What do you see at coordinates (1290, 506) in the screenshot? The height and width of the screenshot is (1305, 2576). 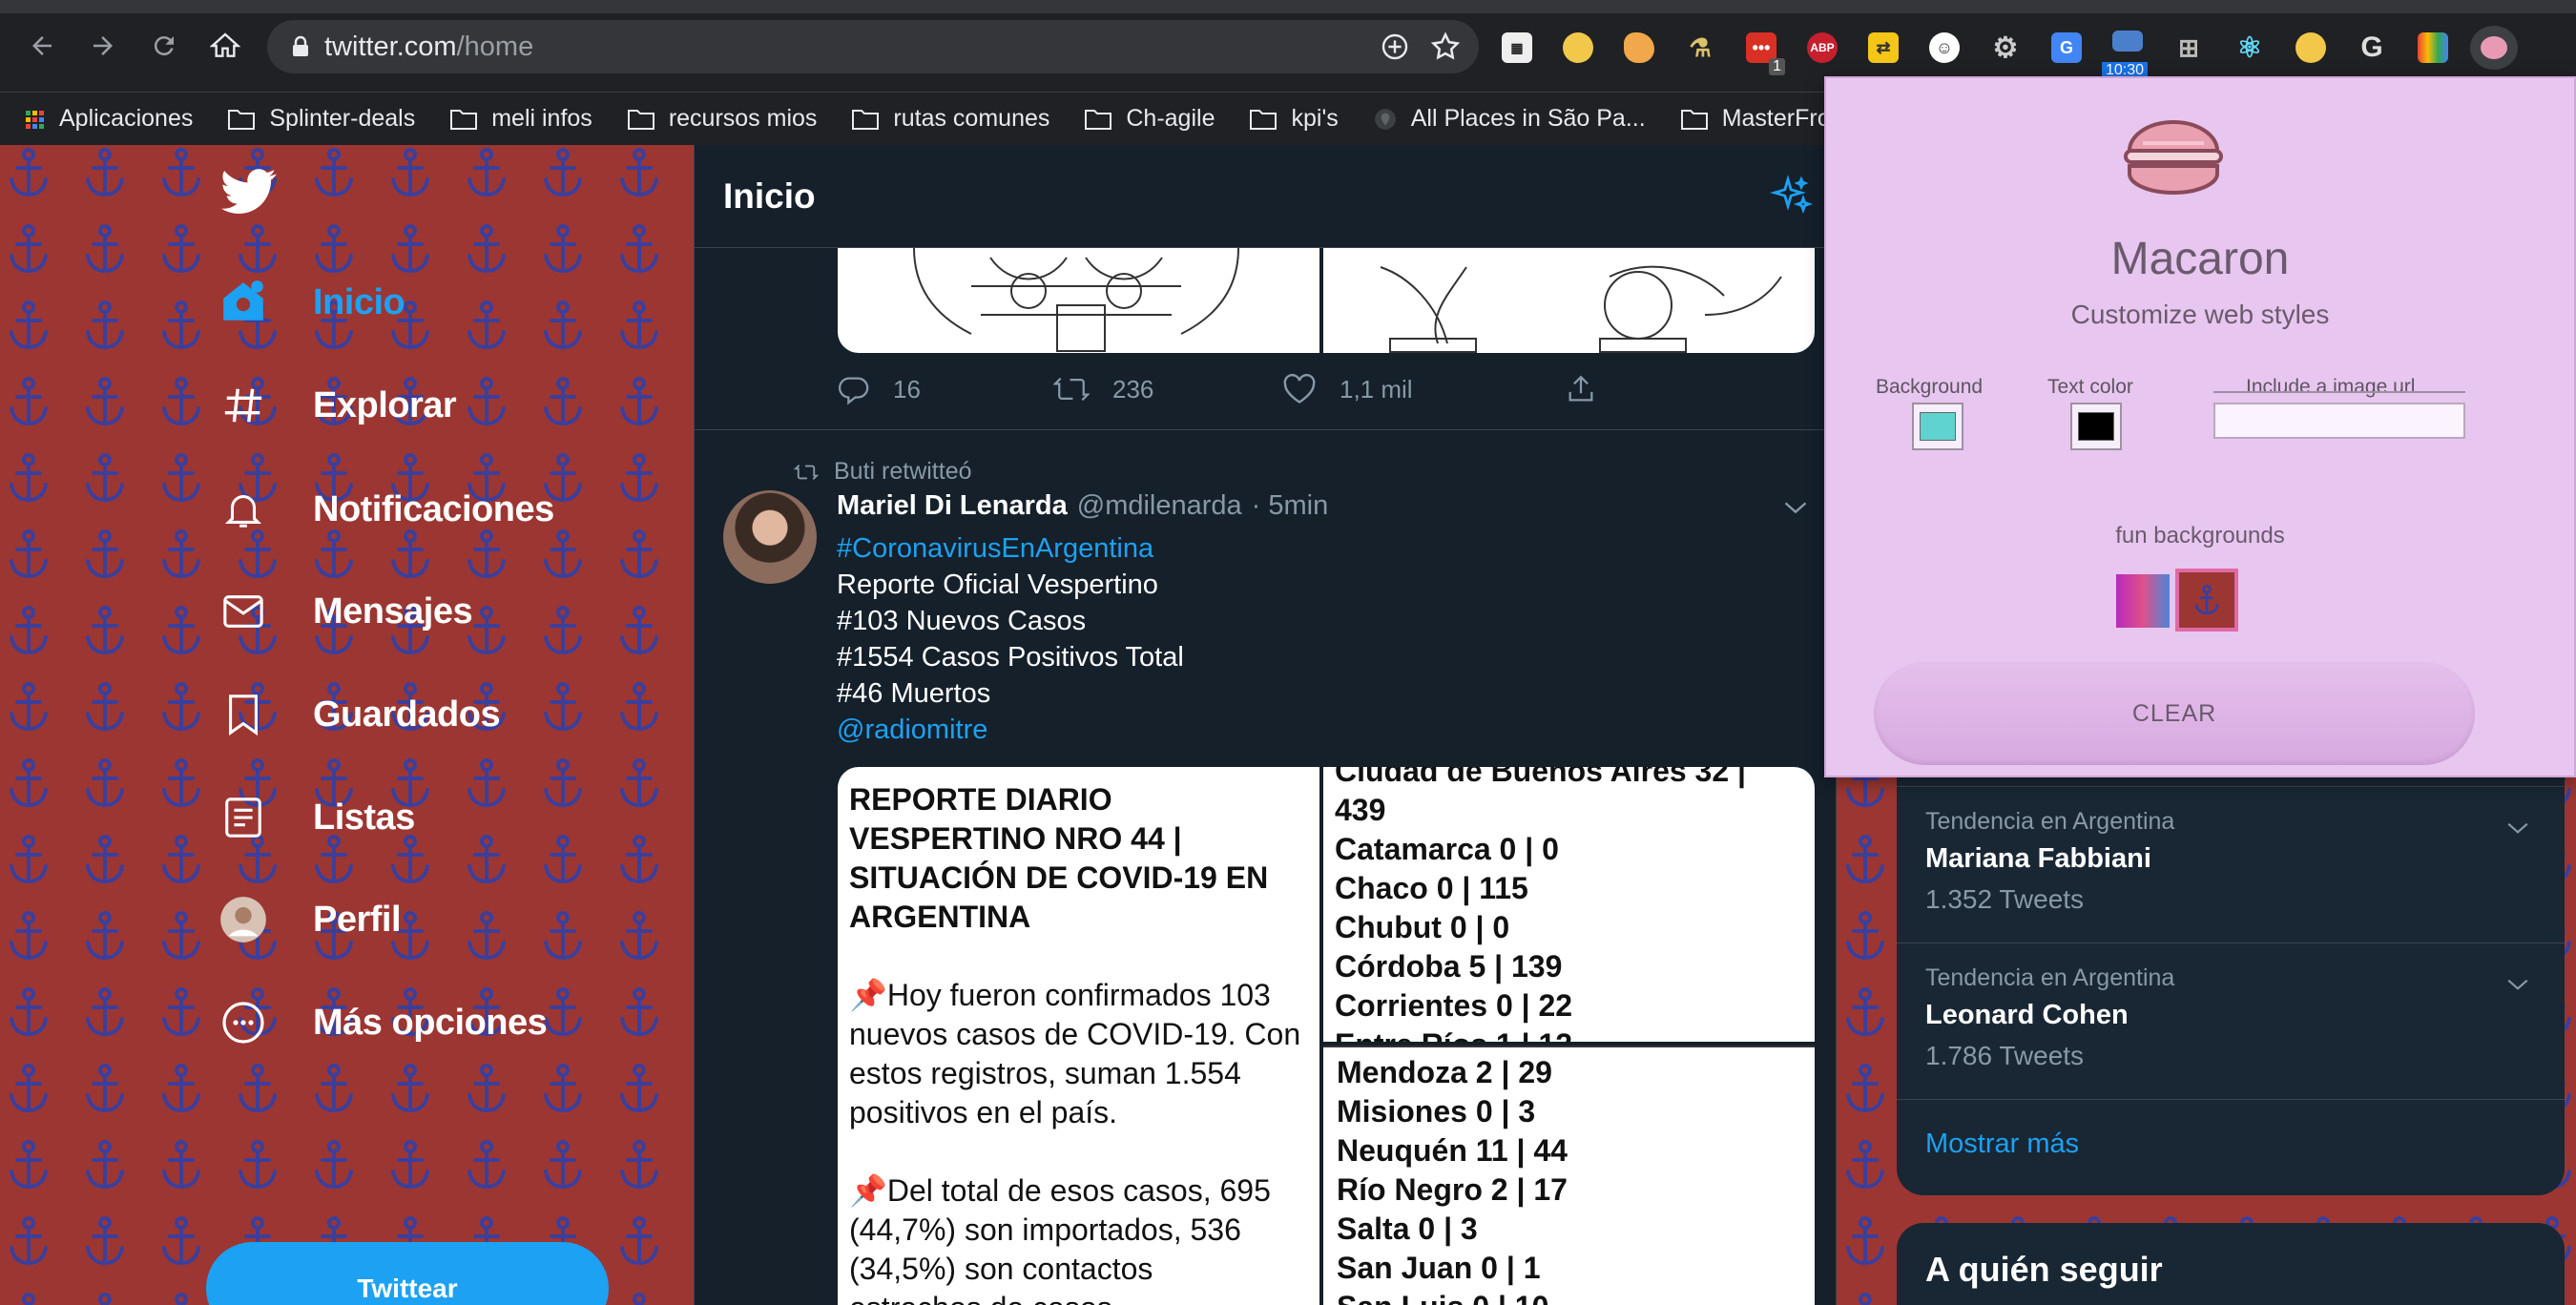 I see `tweet-time: · 5min` at bounding box center [1290, 506].